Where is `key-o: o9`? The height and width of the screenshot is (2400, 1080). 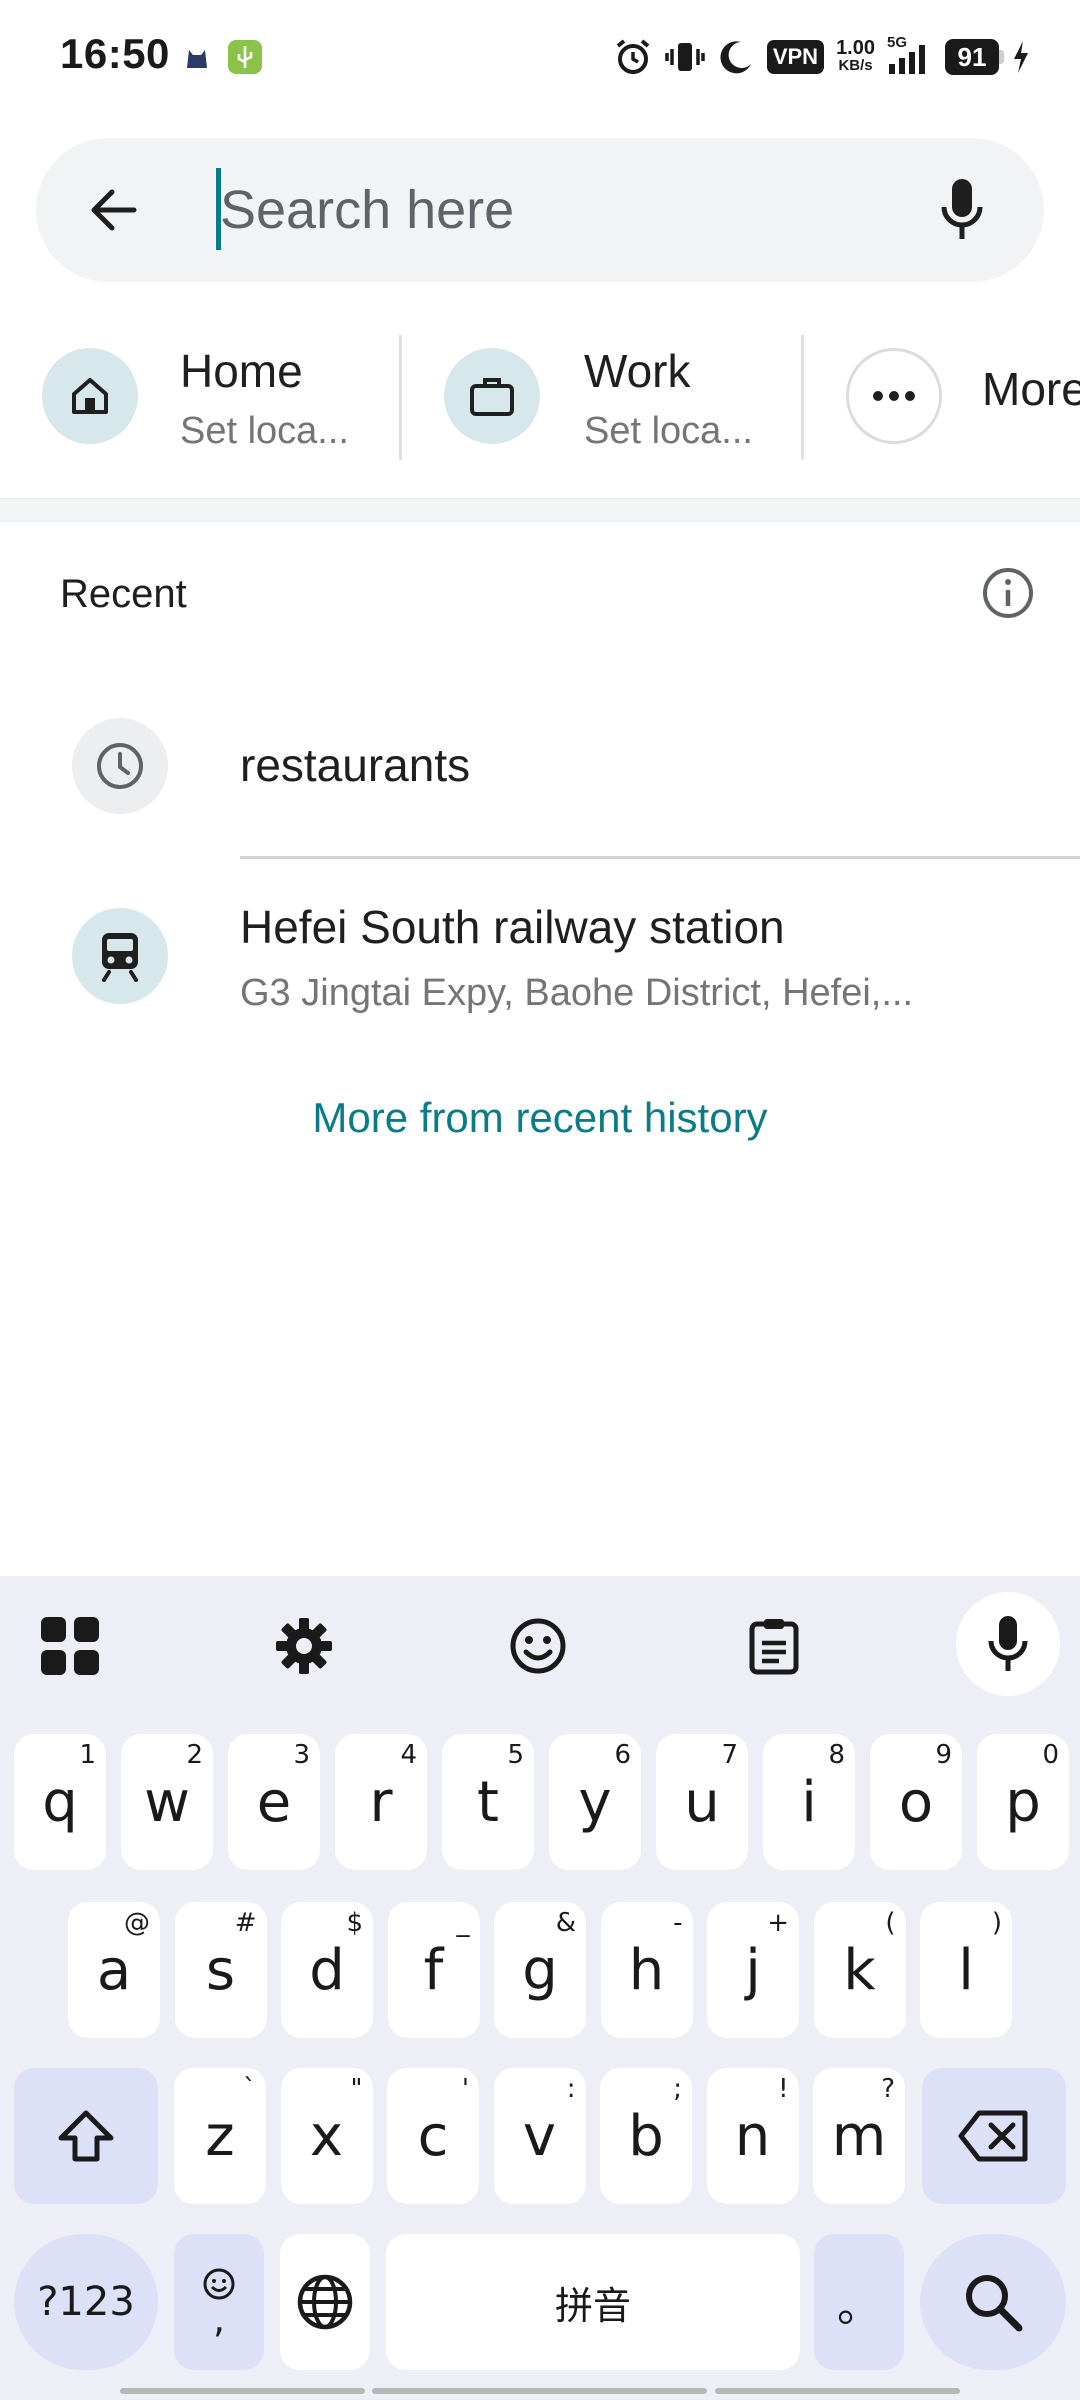
key-o: o9 is located at coordinates (916, 1802).